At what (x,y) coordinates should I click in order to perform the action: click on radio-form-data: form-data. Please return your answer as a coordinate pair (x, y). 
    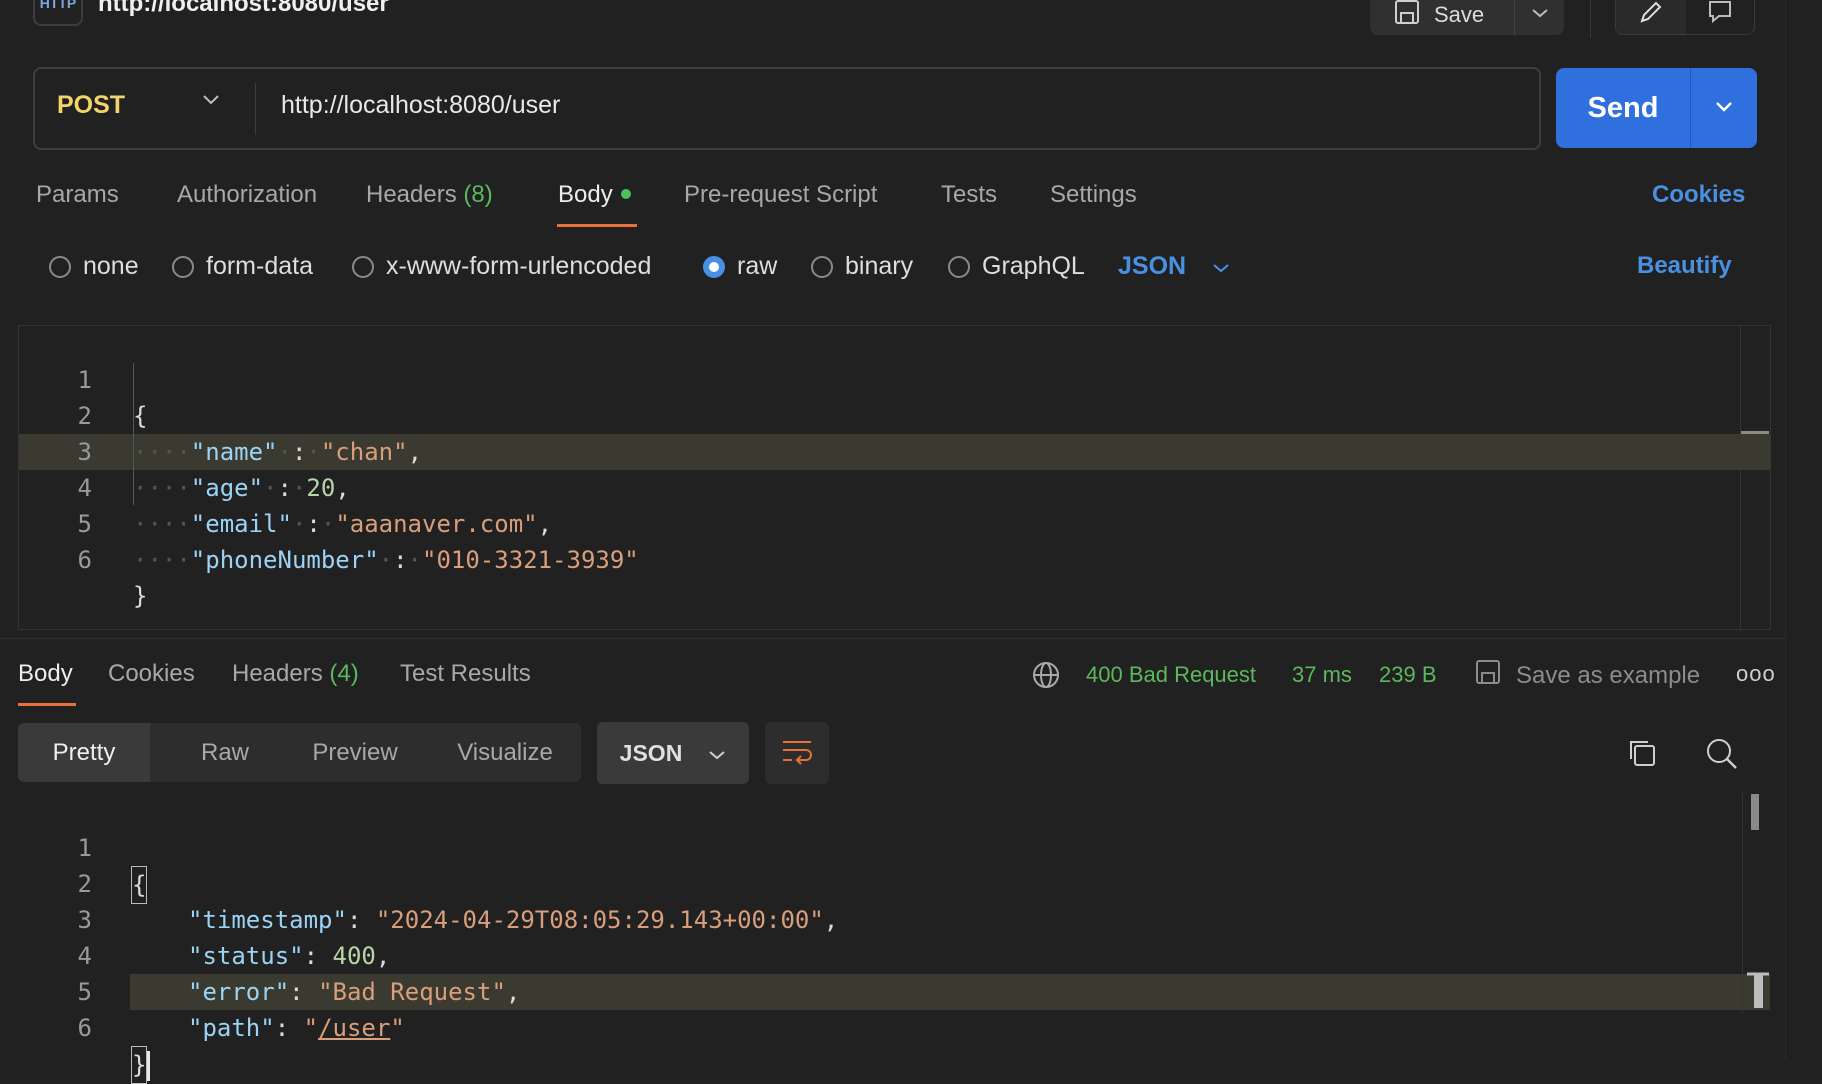
    Looking at the image, I should click on (242, 266).